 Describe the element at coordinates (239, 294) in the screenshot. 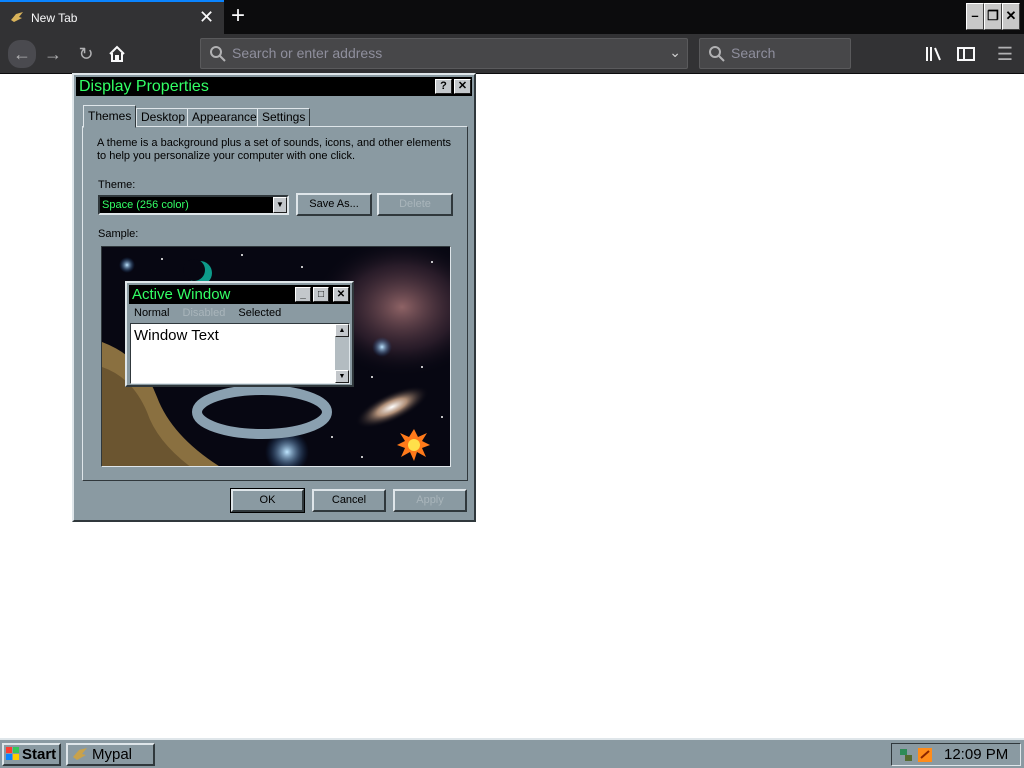

I see `preview-title-bar: Active Window _ □ ✕` at that location.